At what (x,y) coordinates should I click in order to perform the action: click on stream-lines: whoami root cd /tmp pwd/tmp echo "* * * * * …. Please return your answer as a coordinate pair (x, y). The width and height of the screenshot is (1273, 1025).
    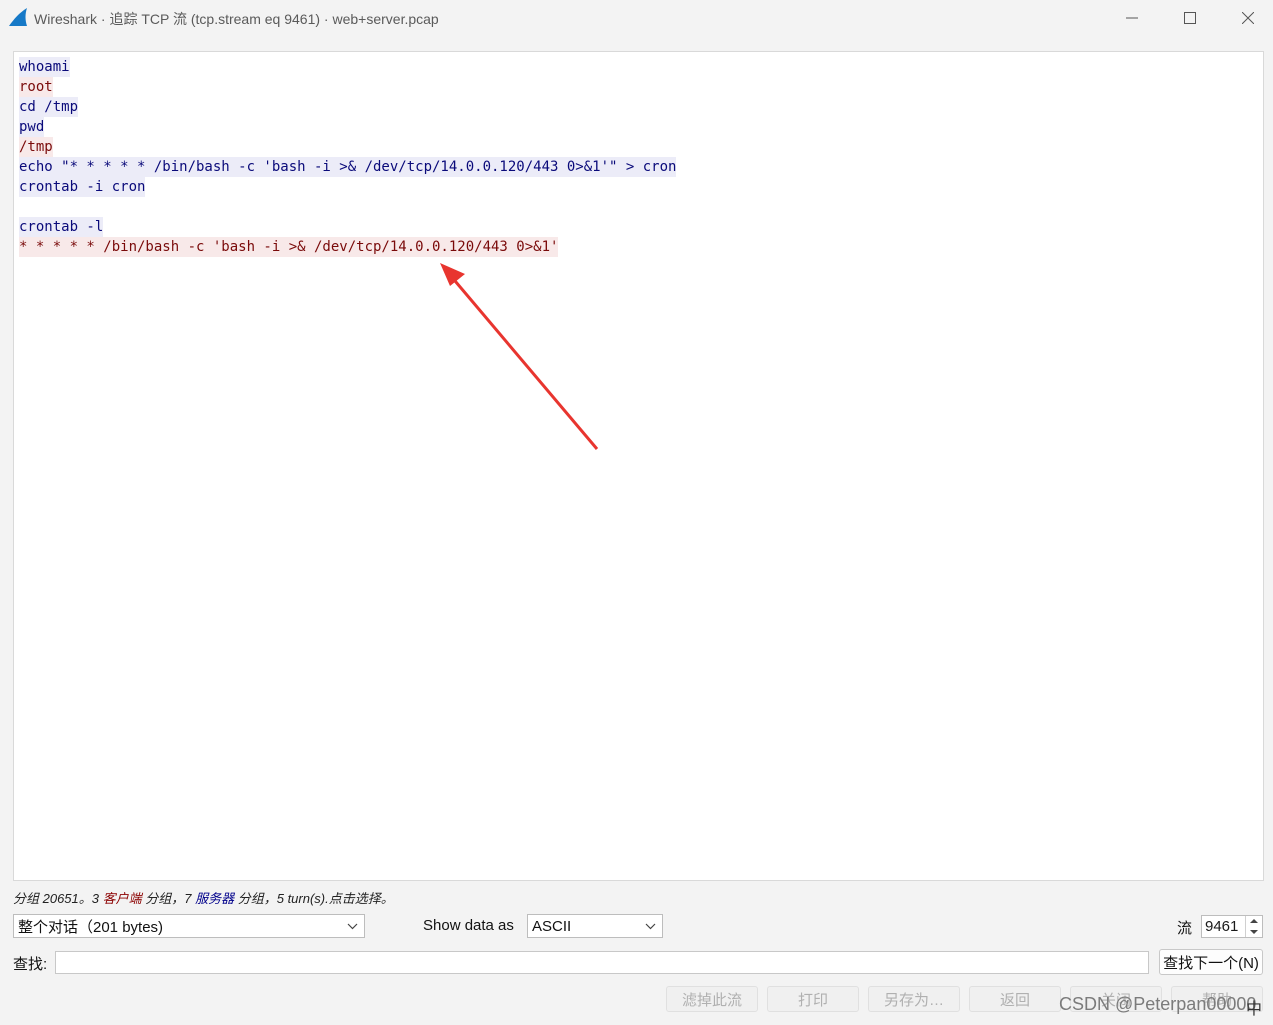
    Looking at the image, I should click on (348, 157).